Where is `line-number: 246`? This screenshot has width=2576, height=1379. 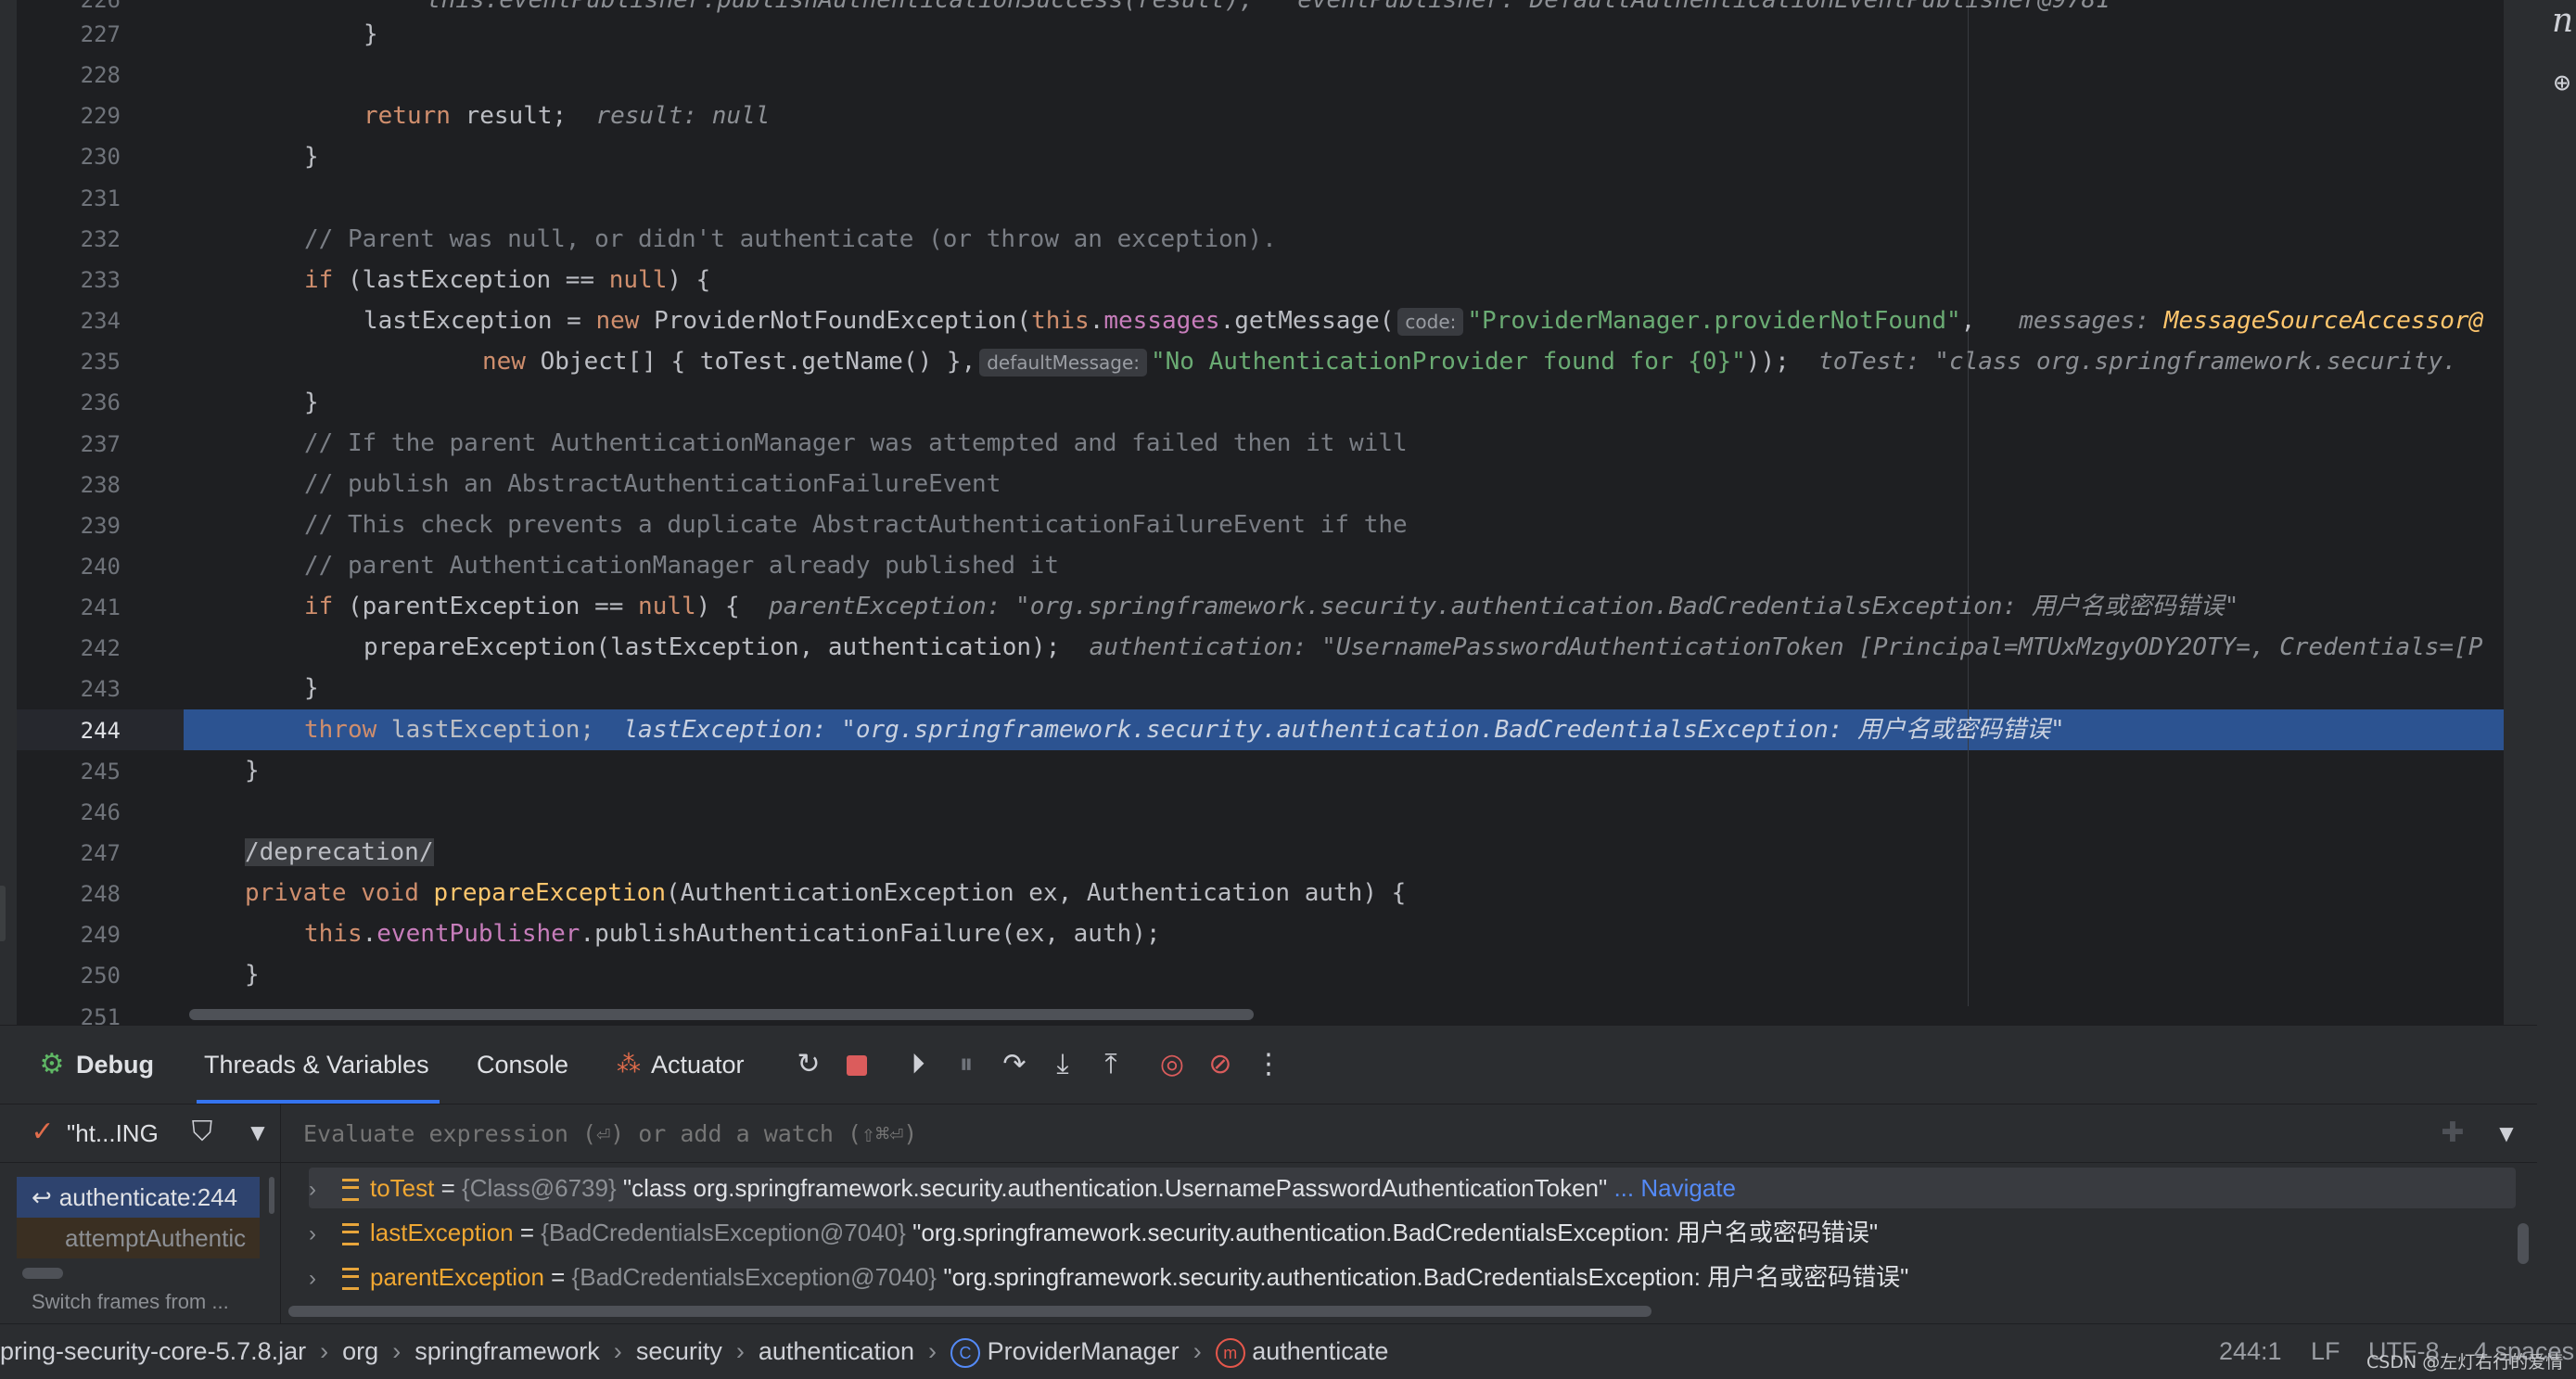
line-number: 246 is located at coordinates (69, 812).